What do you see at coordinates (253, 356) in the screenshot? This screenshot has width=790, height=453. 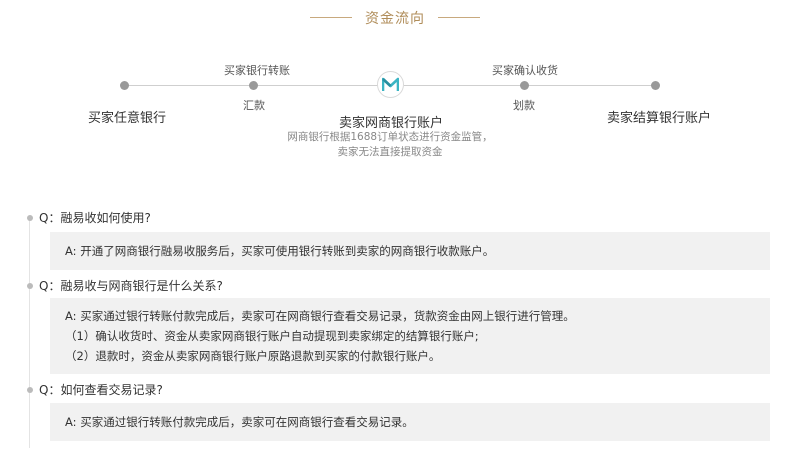 I see `faq-answer-2-line3: （2）退款时，资金从卖家网商银行账户原路退款到买家的付款银行账户。` at bounding box center [253, 356].